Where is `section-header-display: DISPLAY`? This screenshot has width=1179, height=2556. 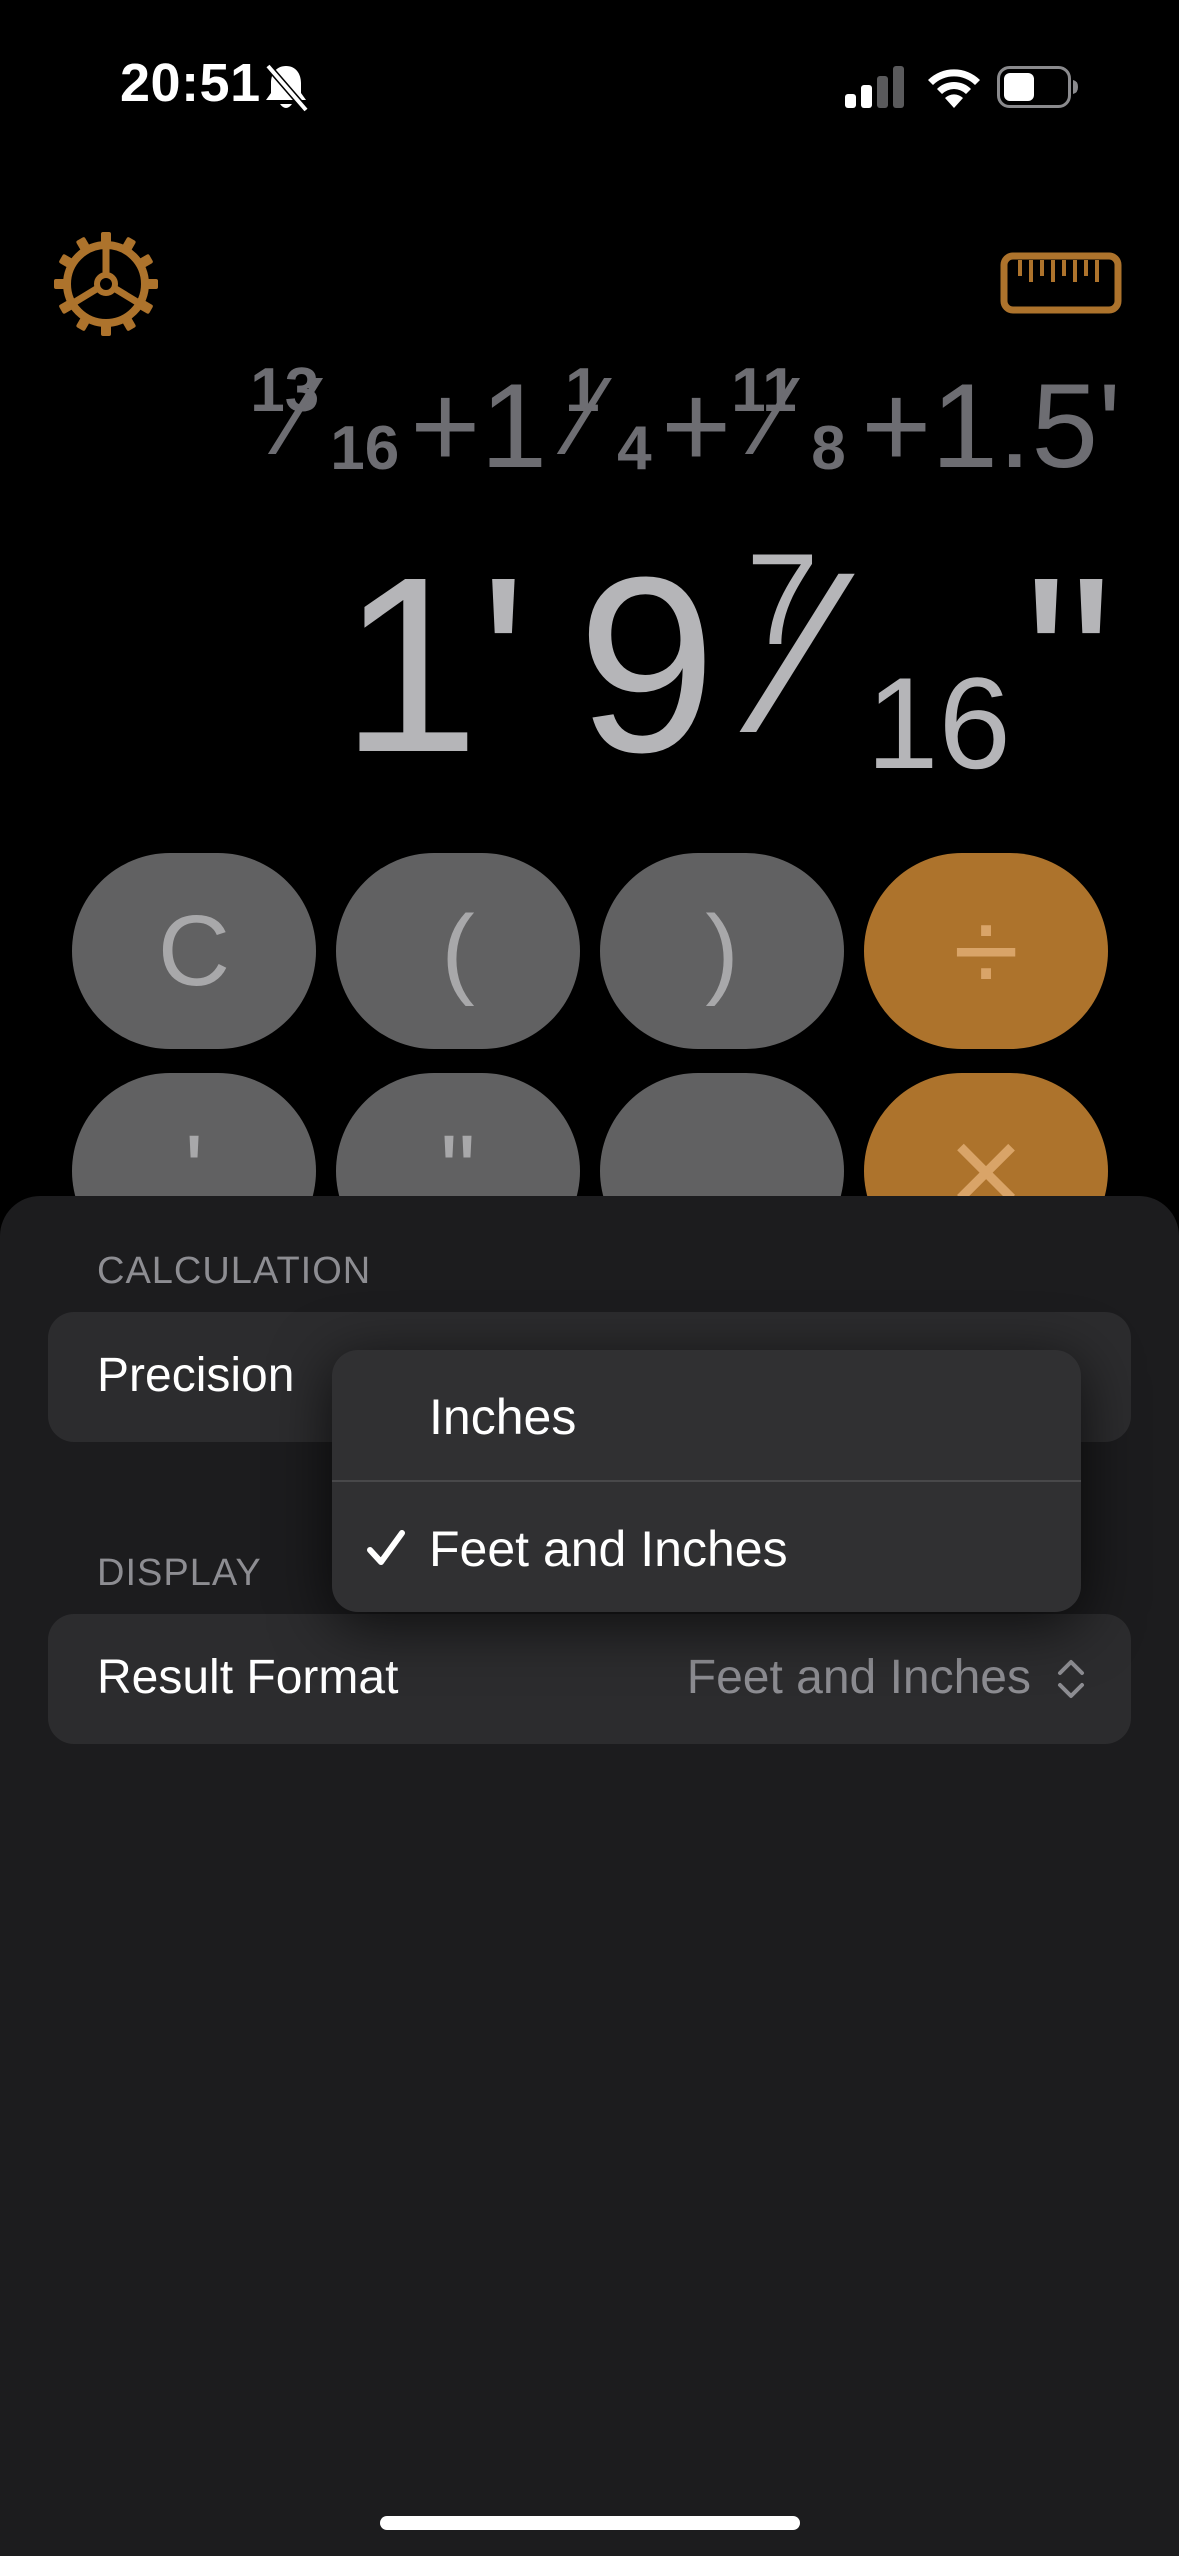
section-header-display: DISPLAY is located at coordinates (179, 1573).